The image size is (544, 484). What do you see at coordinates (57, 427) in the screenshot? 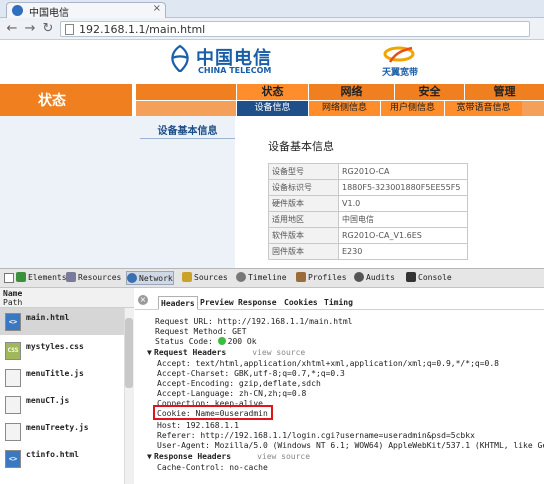
I see `file-name: menuTreety.js` at bounding box center [57, 427].